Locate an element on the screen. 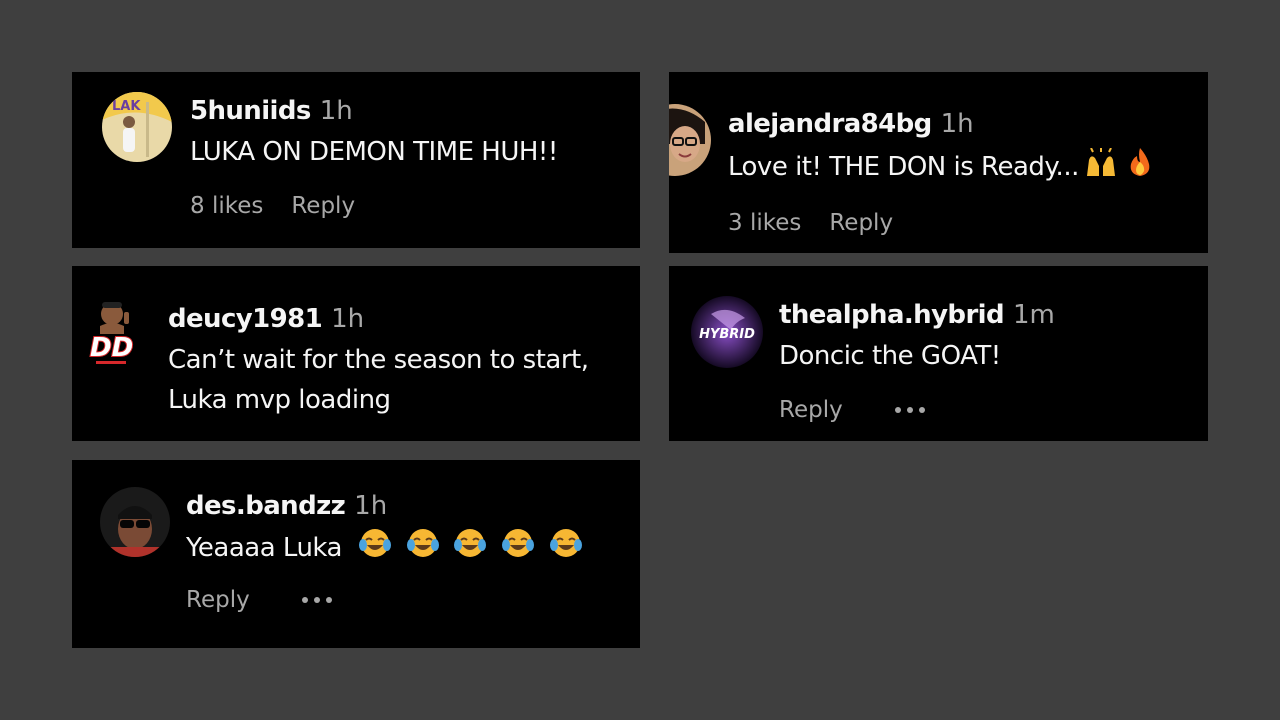 The image size is (1280, 720). username: des.bandzz 1h is located at coordinates (286, 506).